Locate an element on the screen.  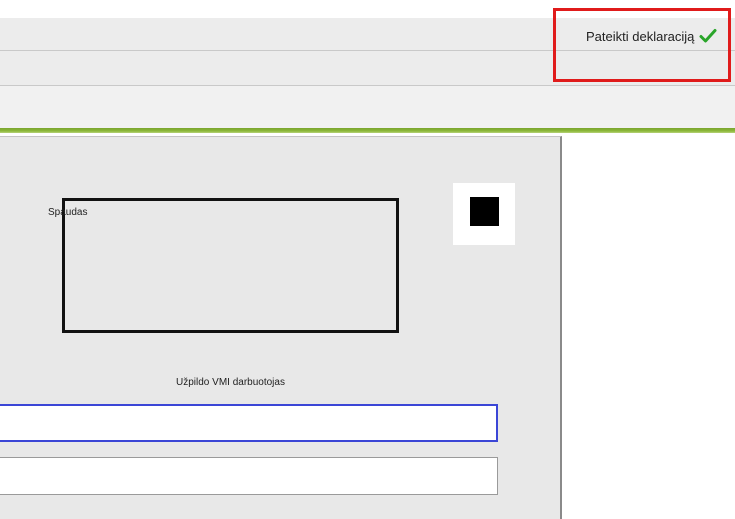
code-tile is located at coordinates (484, 214).